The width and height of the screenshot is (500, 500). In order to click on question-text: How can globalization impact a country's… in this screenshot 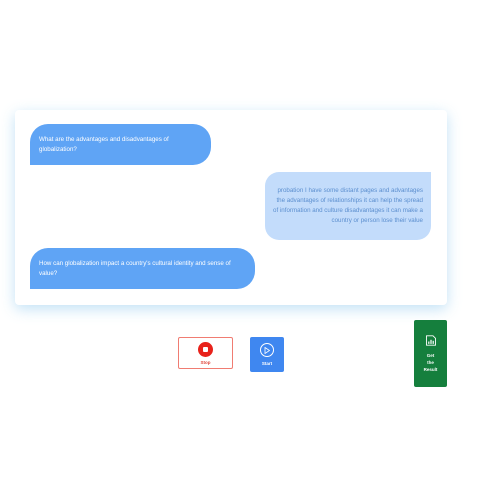, I will do `click(135, 268)`.